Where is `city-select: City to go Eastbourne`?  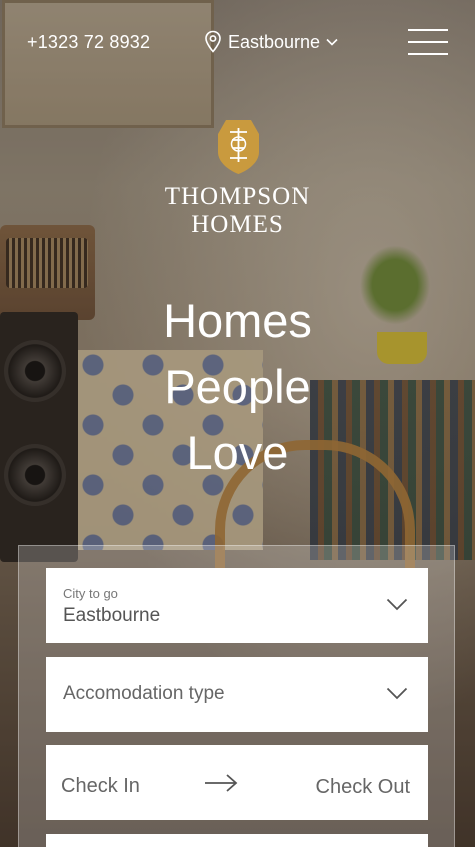 city-select: City to go Eastbourne is located at coordinates (237, 605).